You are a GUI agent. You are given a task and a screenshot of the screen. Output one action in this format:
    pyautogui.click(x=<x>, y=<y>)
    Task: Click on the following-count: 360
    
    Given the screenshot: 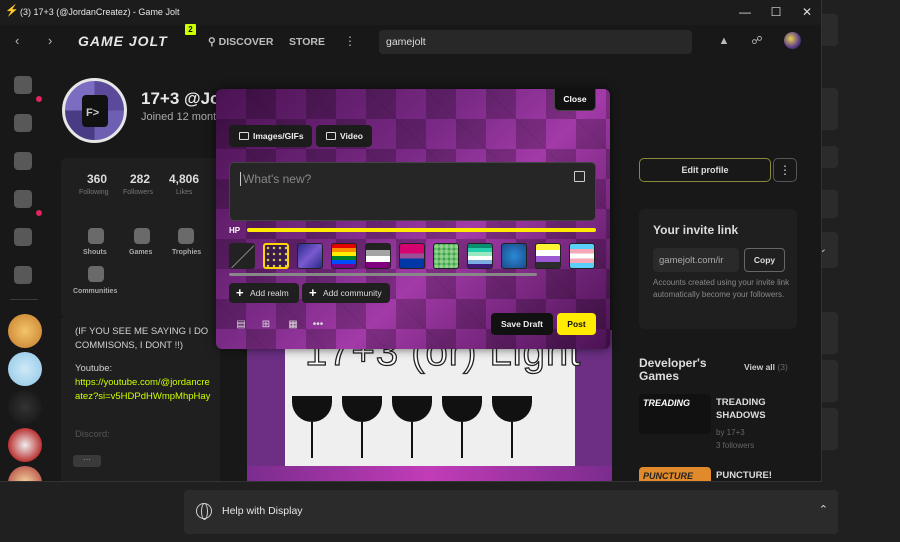 What is the action you would take?
    pyautogui.click(x=97, y=179)
    